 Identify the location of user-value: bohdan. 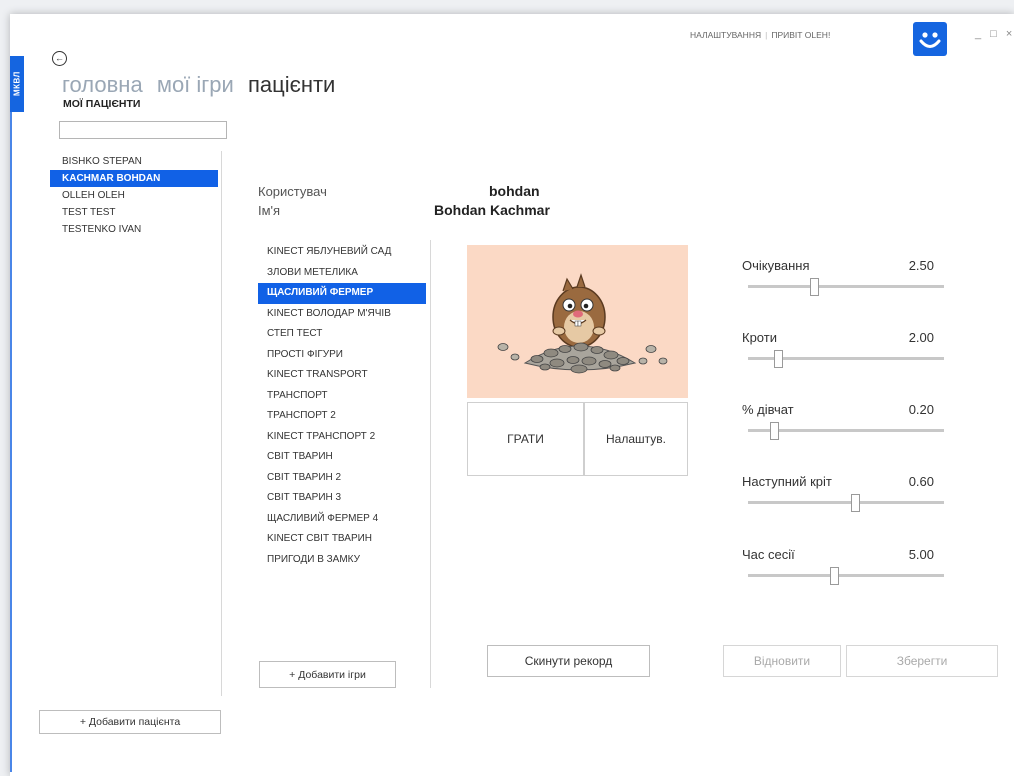
(514, 191).